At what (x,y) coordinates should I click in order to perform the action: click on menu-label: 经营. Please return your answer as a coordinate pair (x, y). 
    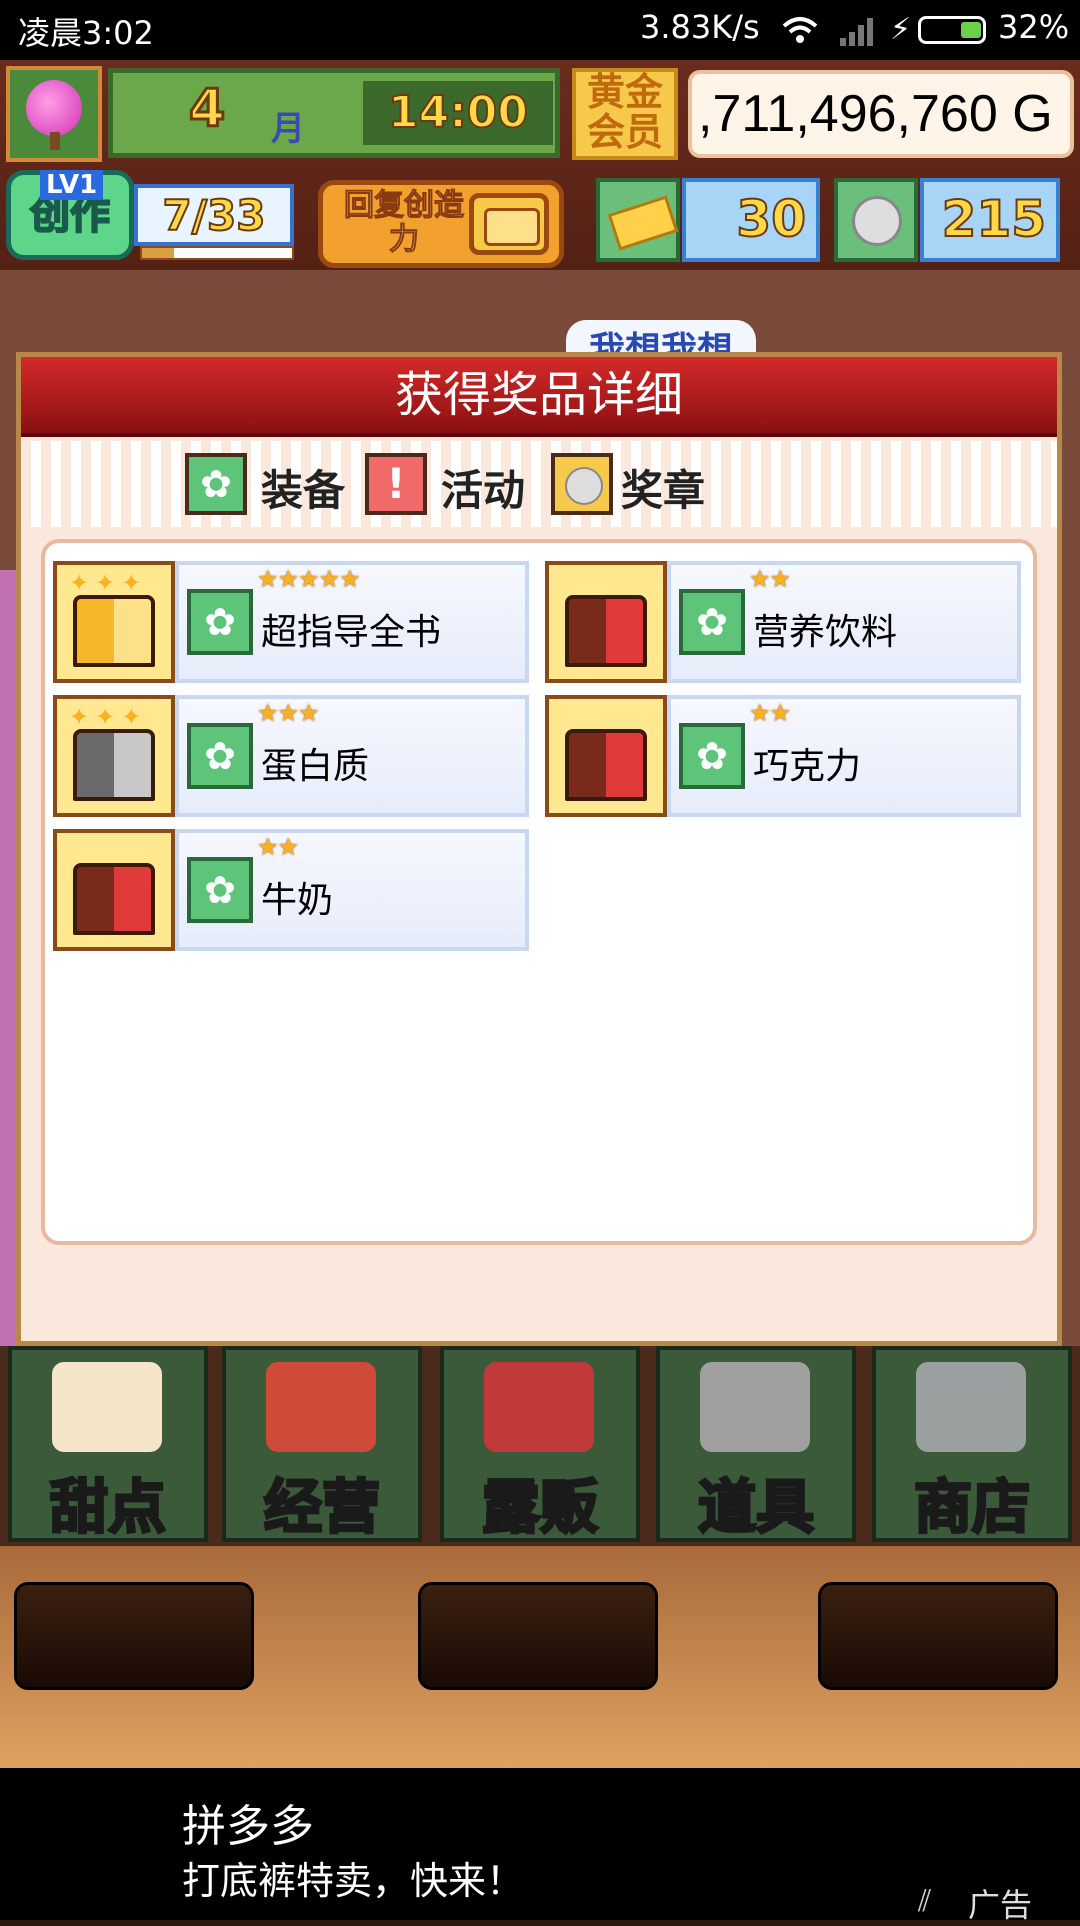
    Looking at the image, I should click on (321, 1507).